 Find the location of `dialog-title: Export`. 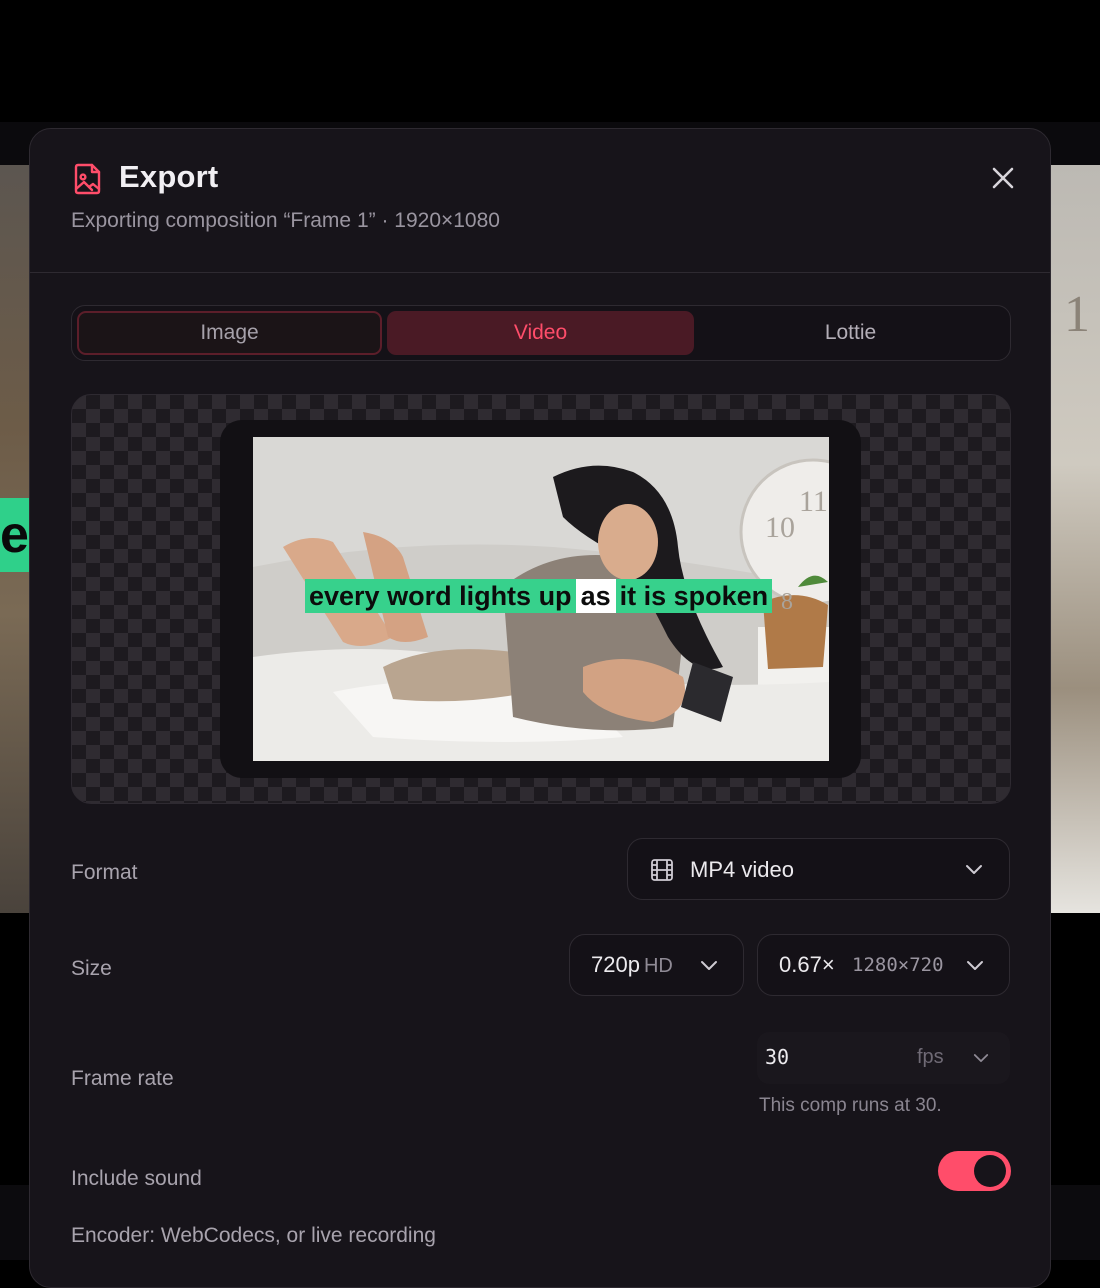

dialog-title: Export is located at coordinates (169, 176).